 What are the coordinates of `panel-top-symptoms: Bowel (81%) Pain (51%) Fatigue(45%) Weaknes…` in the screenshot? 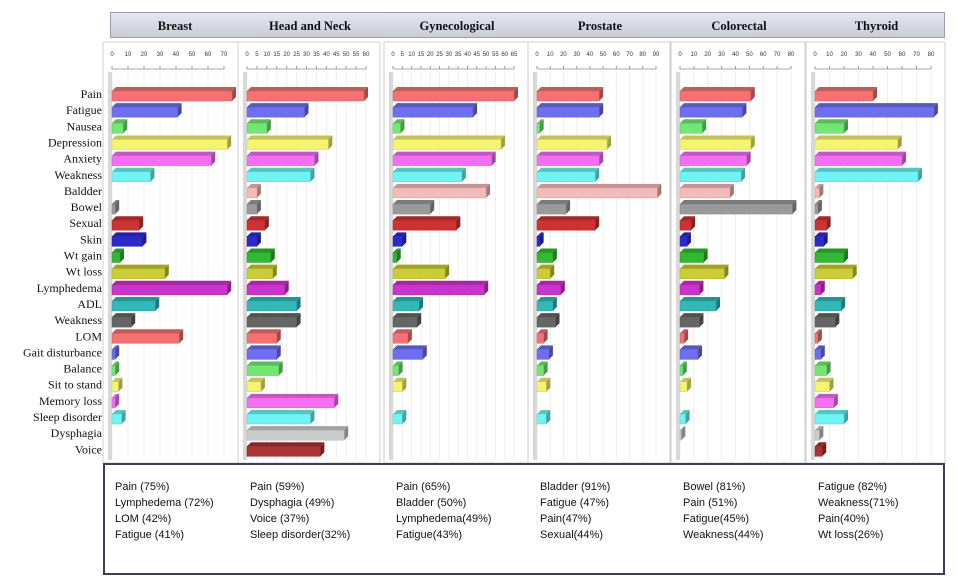 It's located at (723, 511).